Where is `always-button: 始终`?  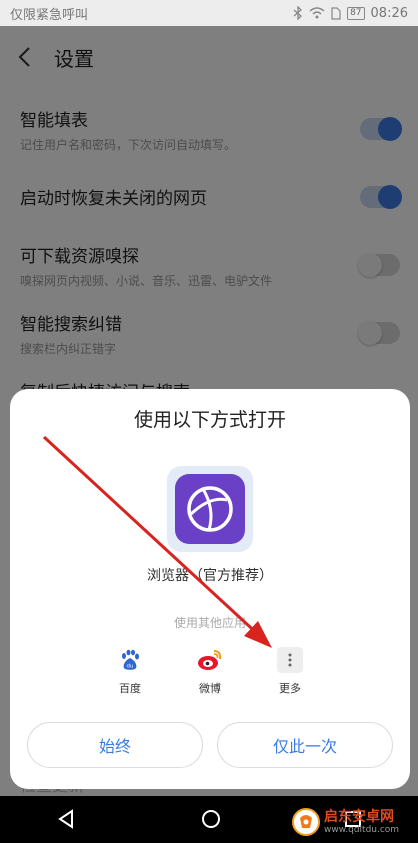
always-button: 始终 is located at coordinates (115, 745).